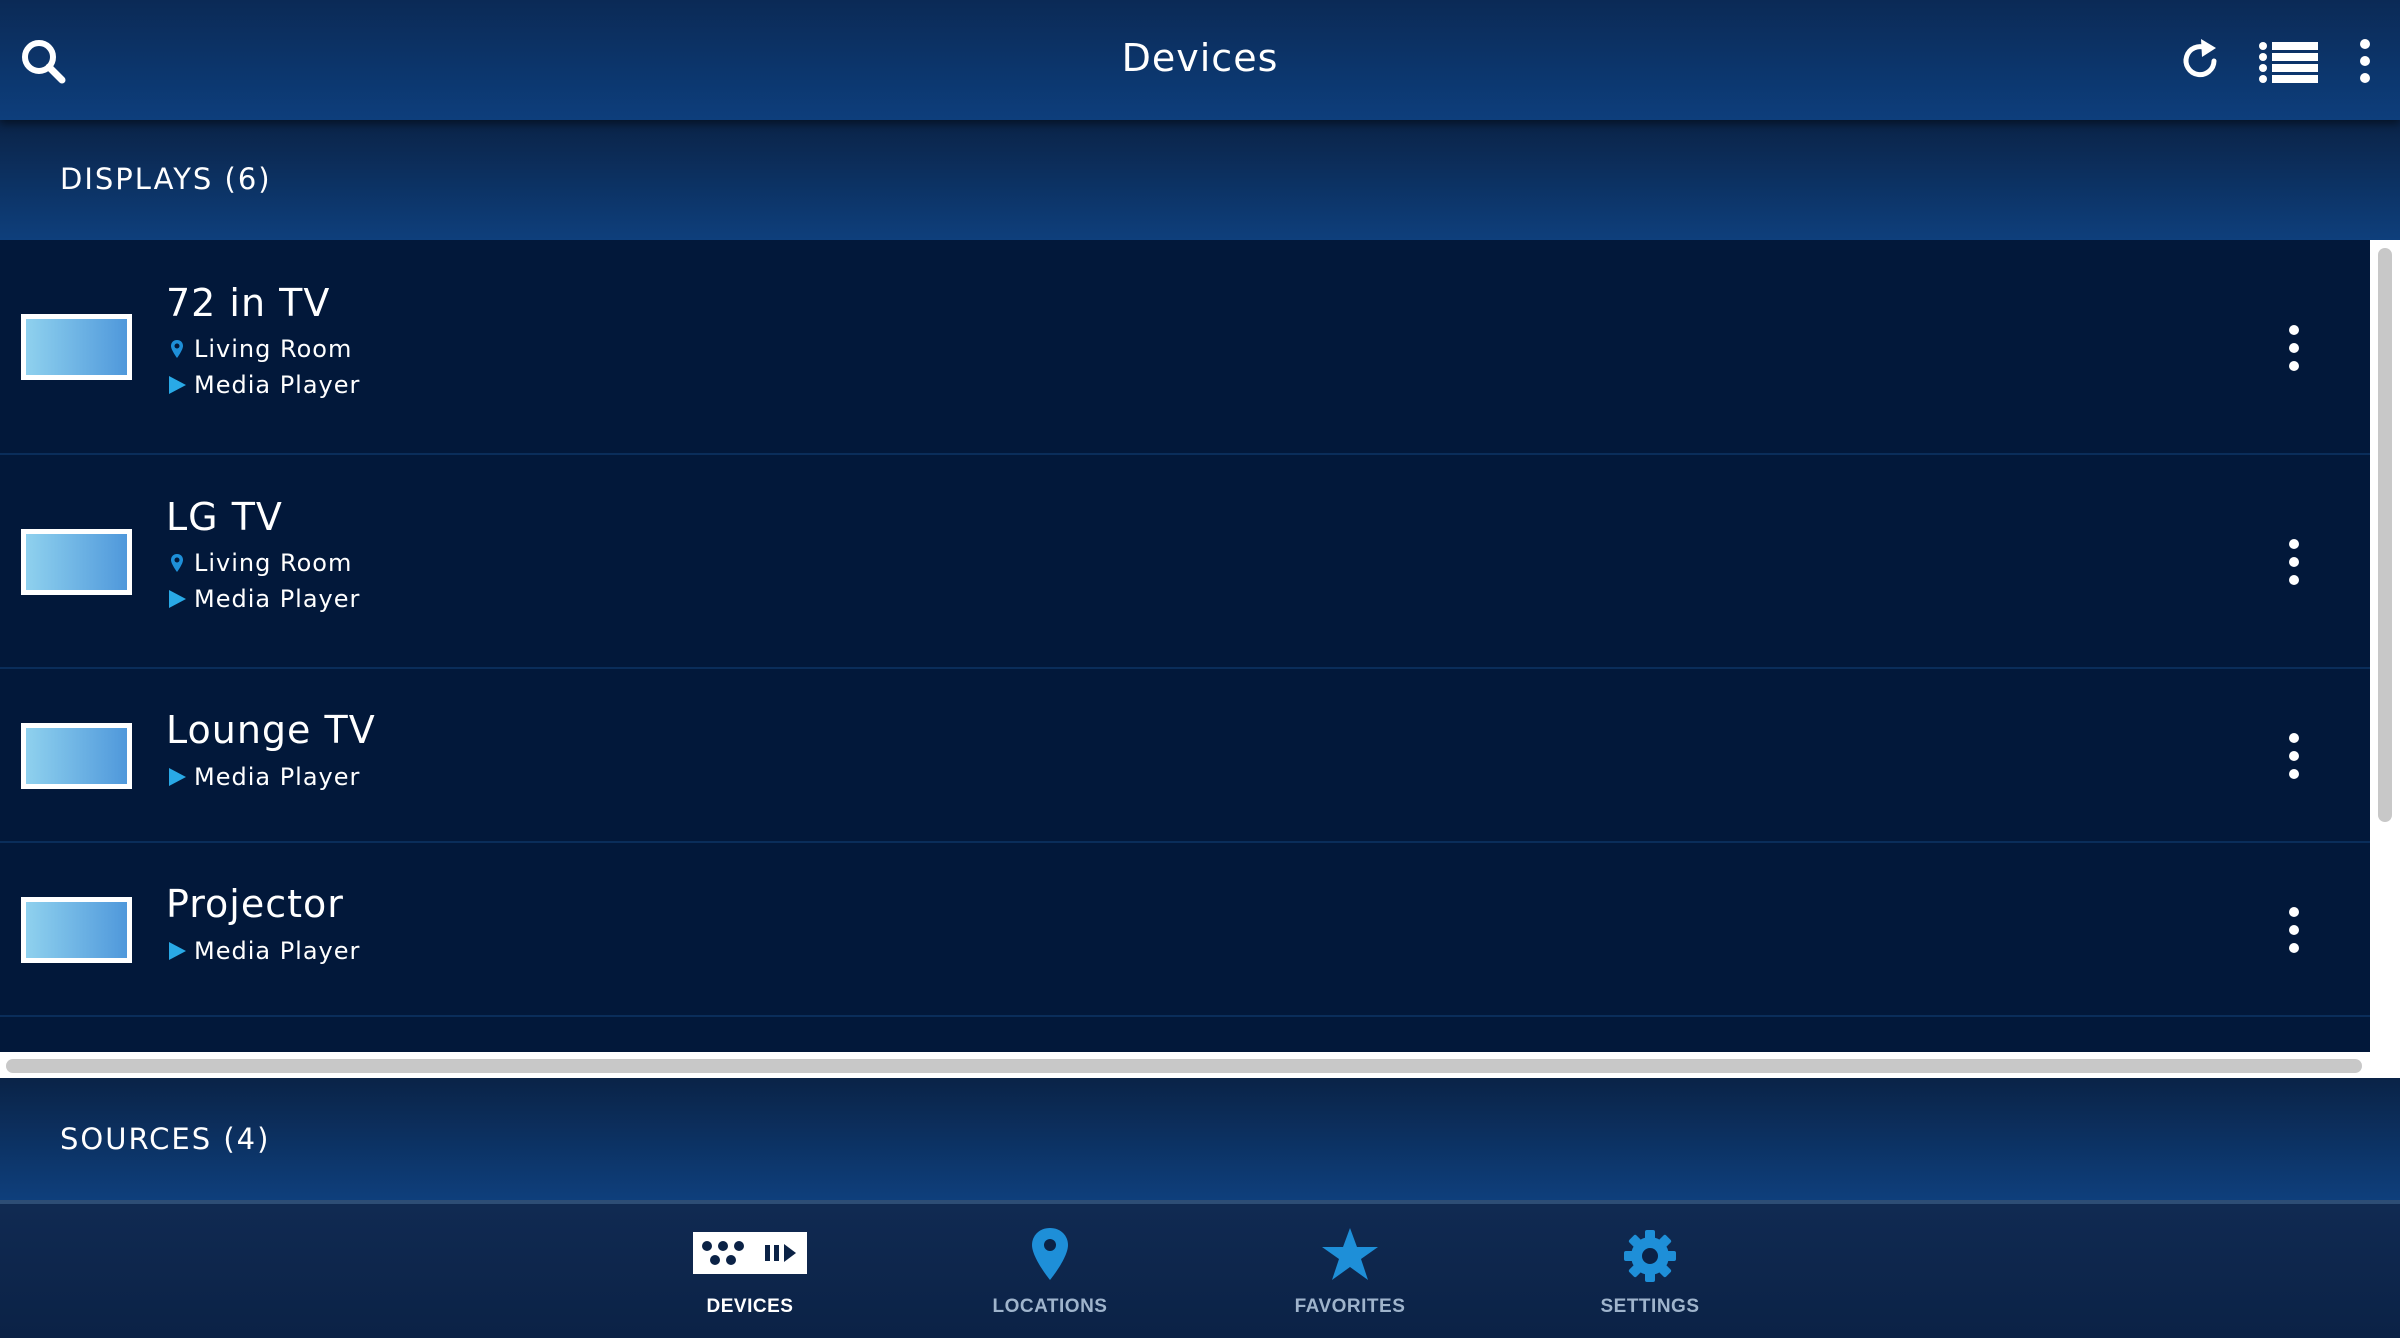  I want to click on sources-section-header: SOURCES (4), so click(1200, 1139).